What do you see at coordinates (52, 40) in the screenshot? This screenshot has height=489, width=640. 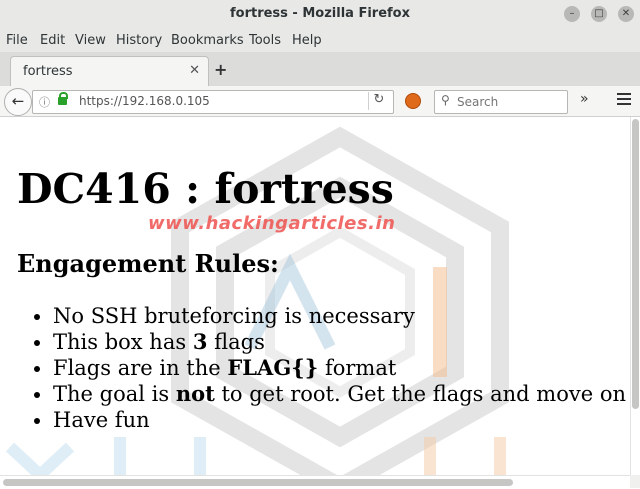 I see `menu-edit: Edit` at bounding box center [52, 40].